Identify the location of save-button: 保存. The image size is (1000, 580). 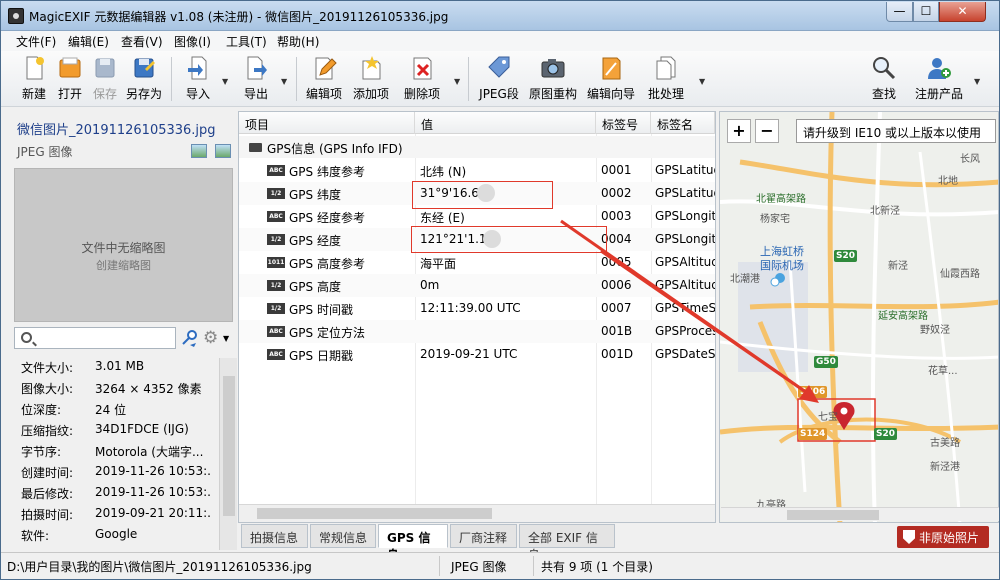
(105, 79).